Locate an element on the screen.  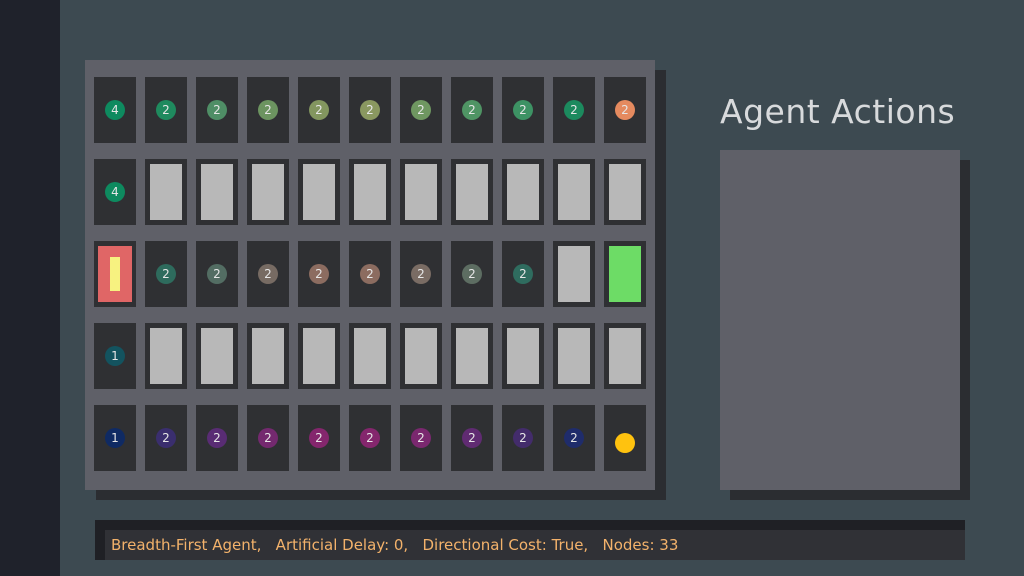
status-bar-shadow-top is located at coordinates (530, 525).